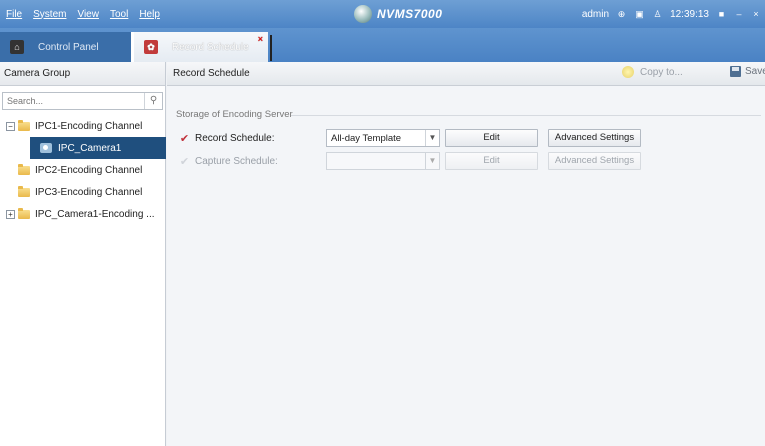 This screenshot has height=446, width=765. I want to click on tree-item-selected: IPC_Camera1, so click(98, 148).